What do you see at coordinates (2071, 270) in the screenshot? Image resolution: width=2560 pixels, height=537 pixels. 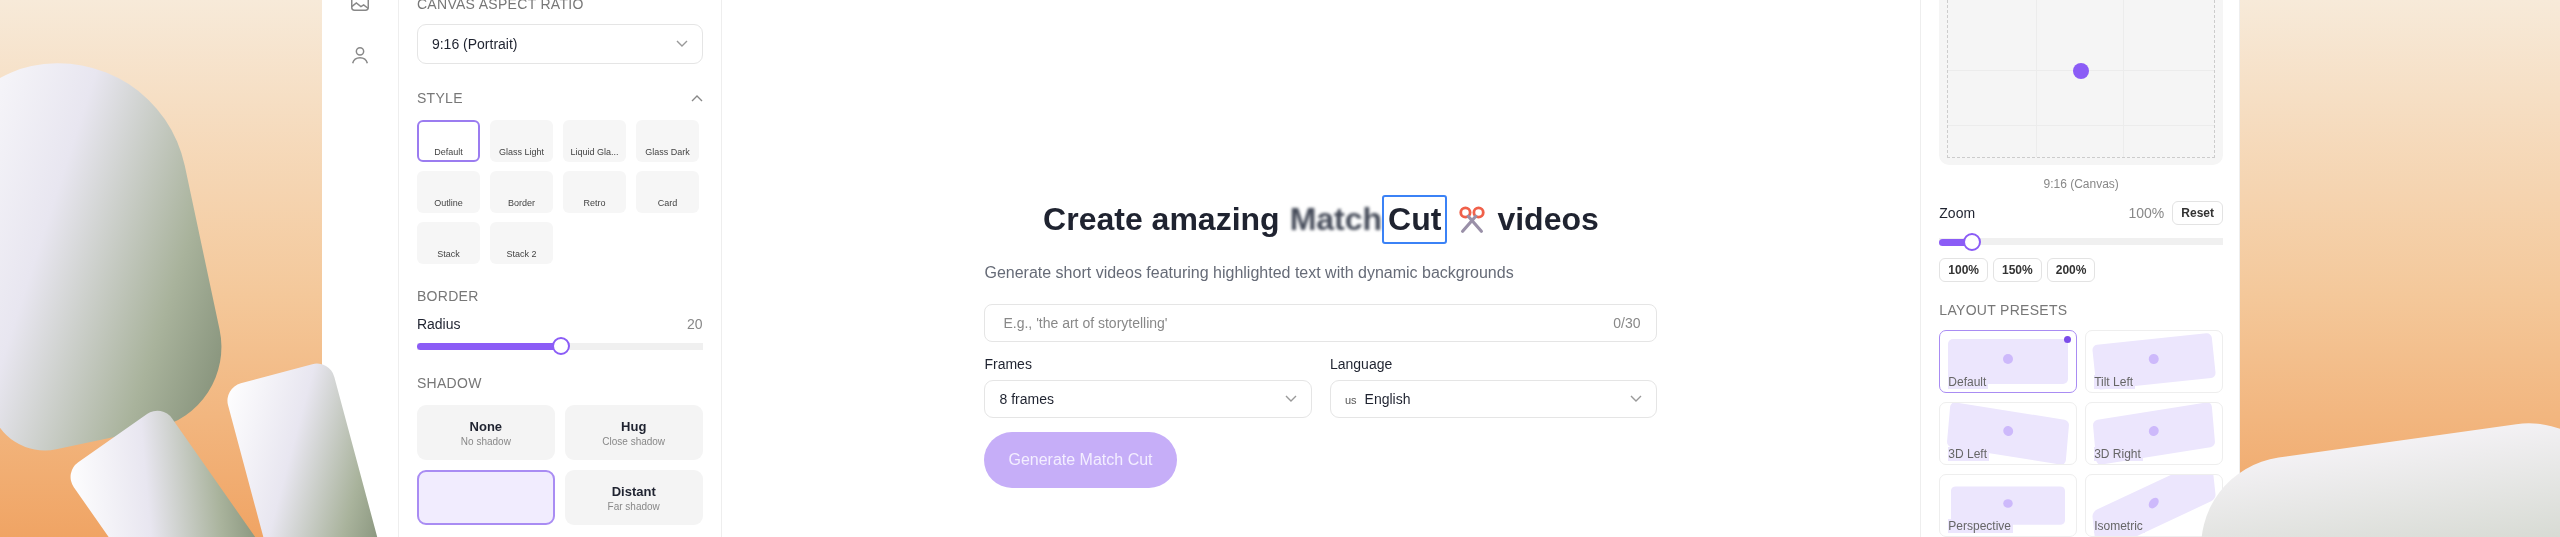 I see `zoom-preset-button: 200%` at bounding box center [2071, 270].